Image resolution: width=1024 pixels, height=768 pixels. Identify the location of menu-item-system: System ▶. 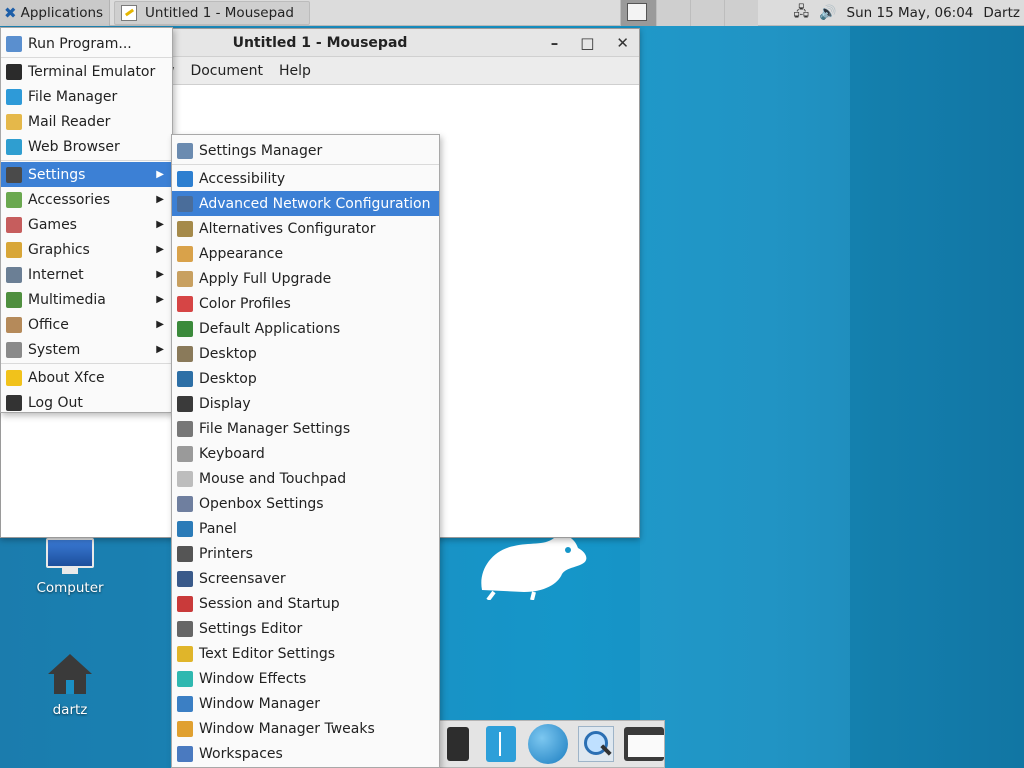
(86, 349).